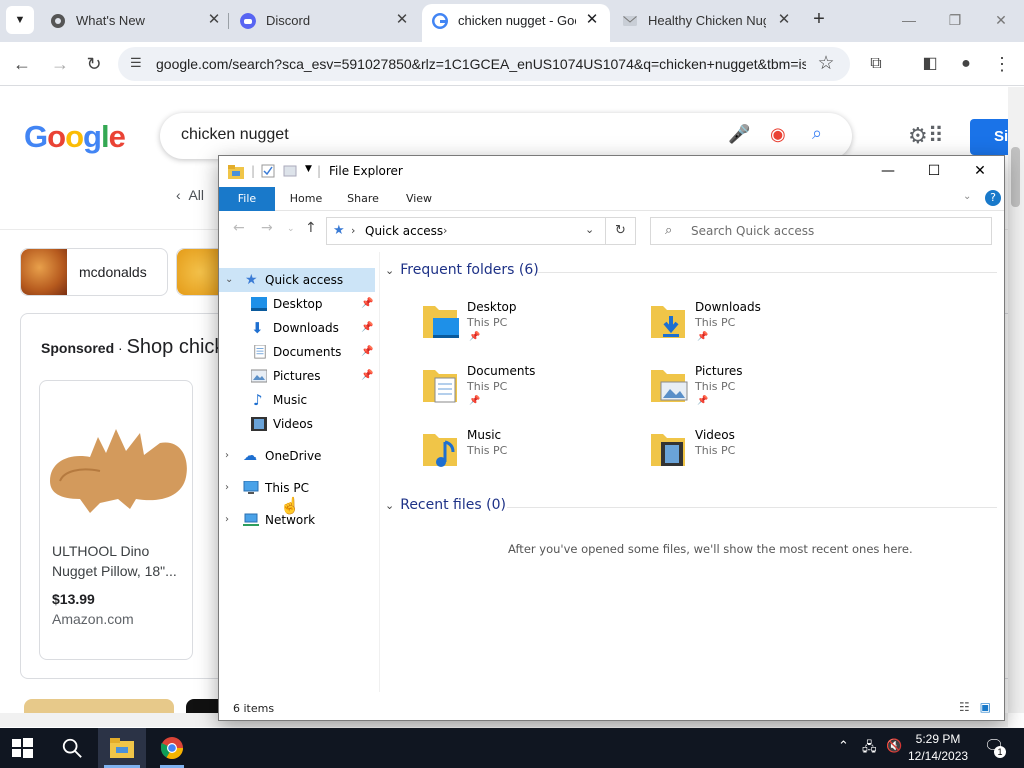 The image size is (1024, 768). What do you see at coordinates (22, 748) in the screenshot?
I see `windows-start-icon` at bounding box center [22, 748].